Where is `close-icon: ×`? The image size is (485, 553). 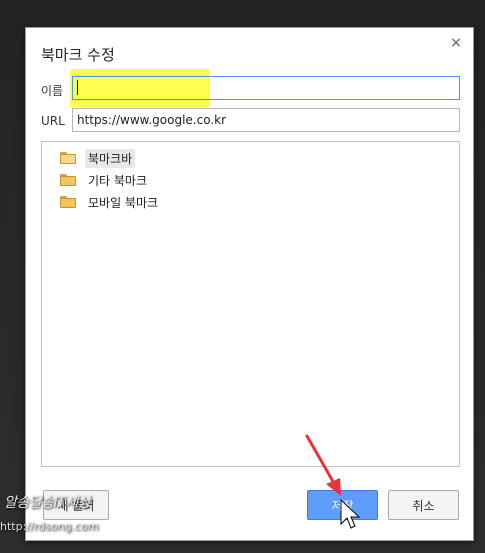
close-icon: × is located at coordinates (456, 43).